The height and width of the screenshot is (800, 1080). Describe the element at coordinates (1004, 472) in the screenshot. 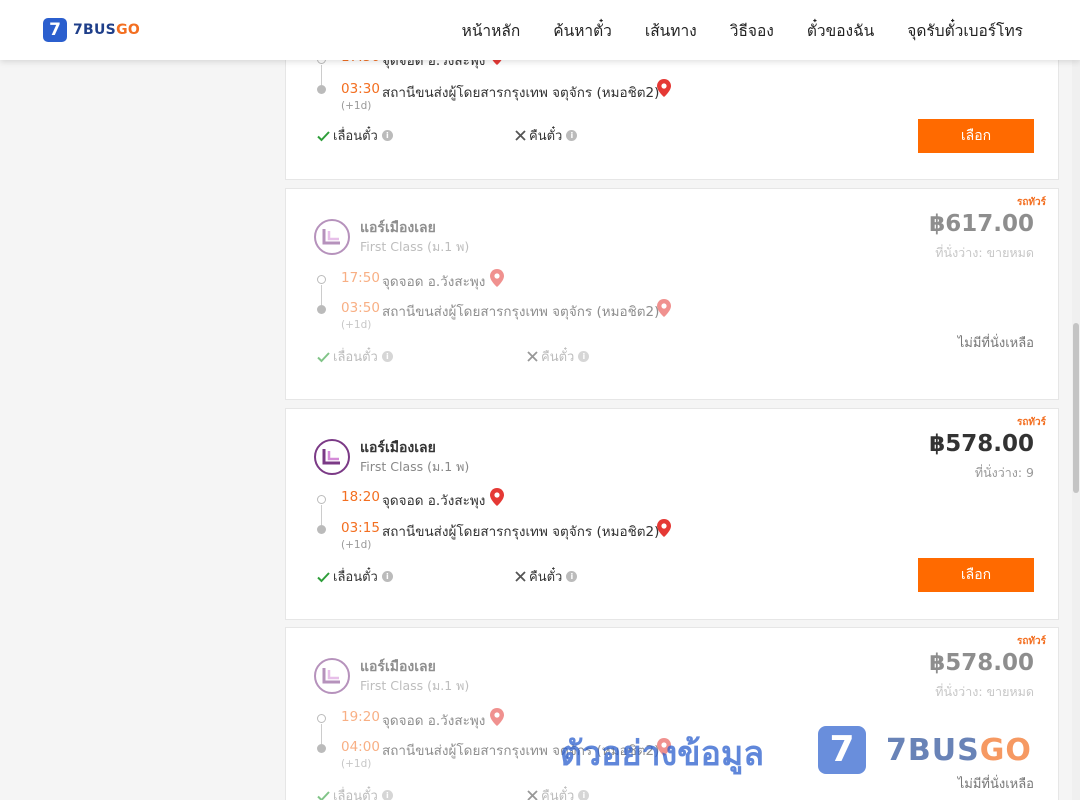

I see `seats-available: ที่นั่งว่าง: 9` at that location.